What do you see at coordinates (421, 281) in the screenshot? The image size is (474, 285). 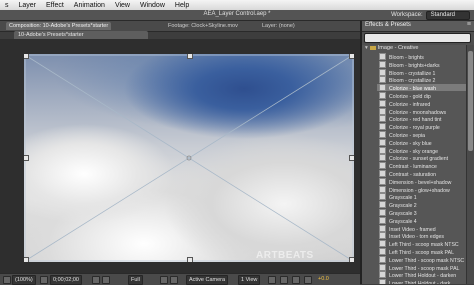 I see `effect-preset-item: Lower Third Holdout - dark` at bounding box center [421, 281].